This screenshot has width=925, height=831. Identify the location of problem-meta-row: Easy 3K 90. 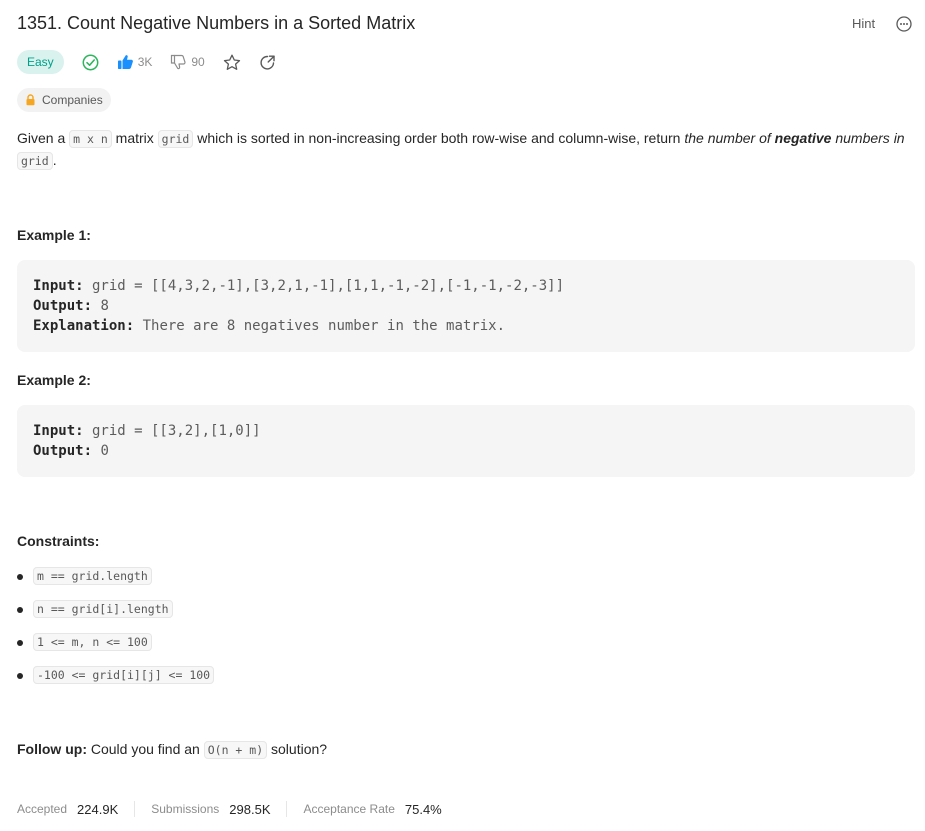
(155, 62).